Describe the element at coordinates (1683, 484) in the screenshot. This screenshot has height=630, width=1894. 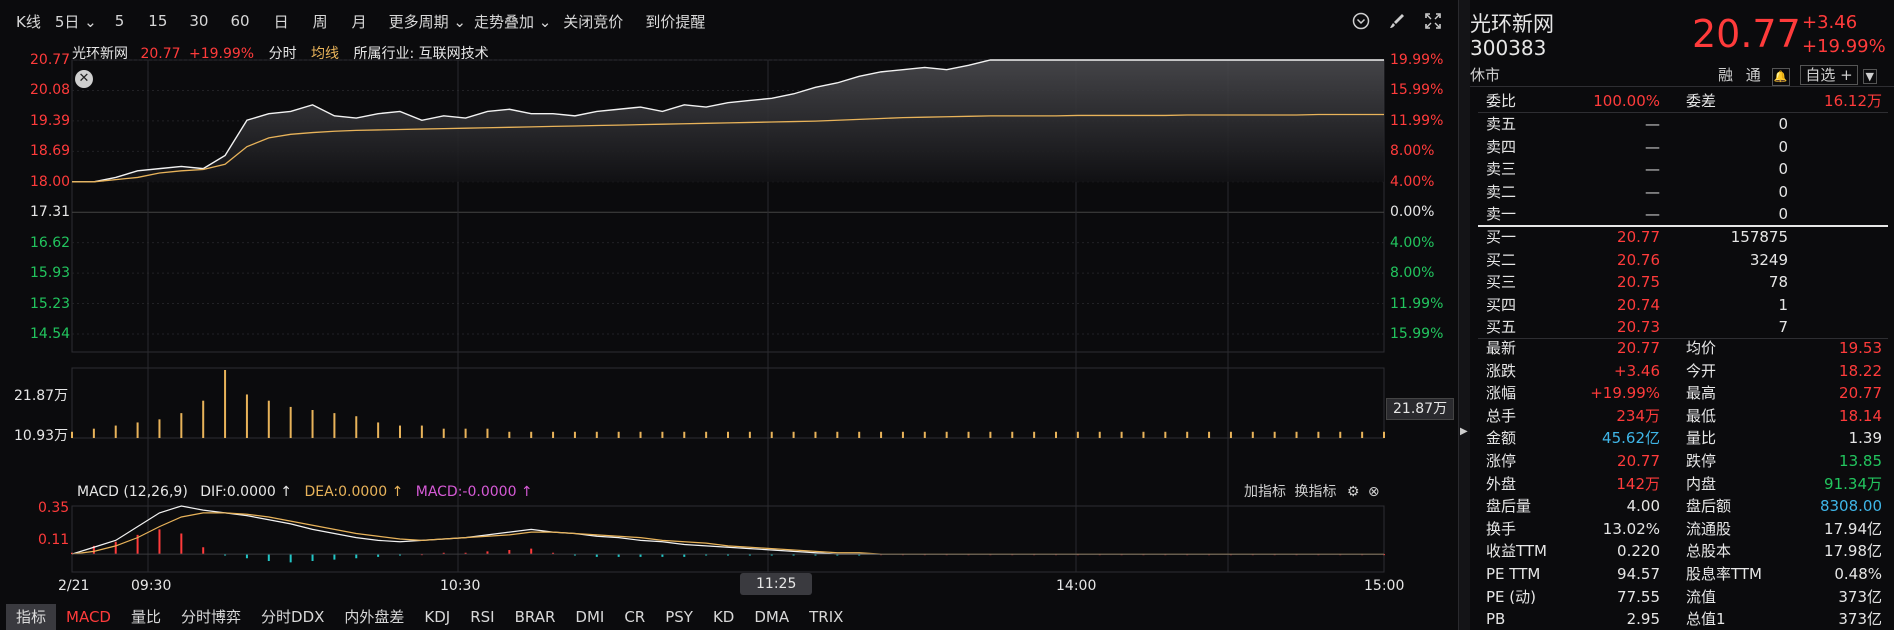
I see `stat-row: 外盘 142万 内盘 91.34万` at that location.